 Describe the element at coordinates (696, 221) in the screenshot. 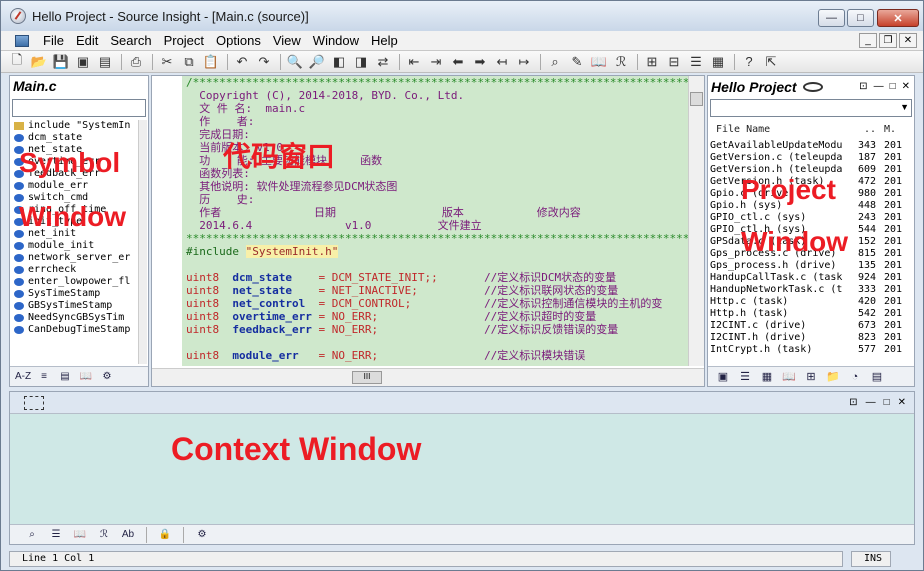

I see `code-vertical-scrollbar` at that location.